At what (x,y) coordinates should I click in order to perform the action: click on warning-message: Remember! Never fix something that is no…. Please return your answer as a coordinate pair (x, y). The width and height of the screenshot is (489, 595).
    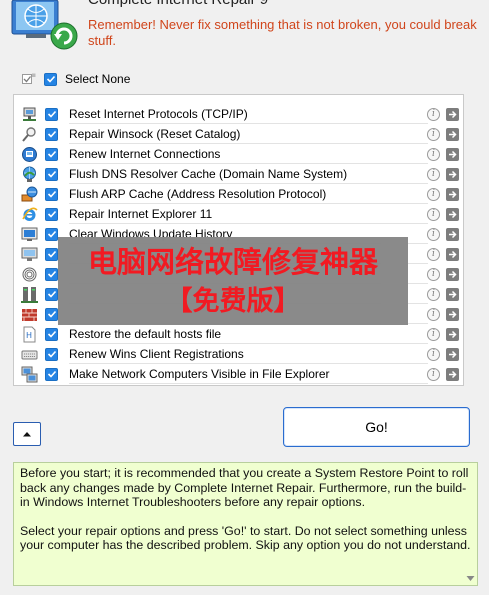
    Looking at the image, I should click on (282, 32).